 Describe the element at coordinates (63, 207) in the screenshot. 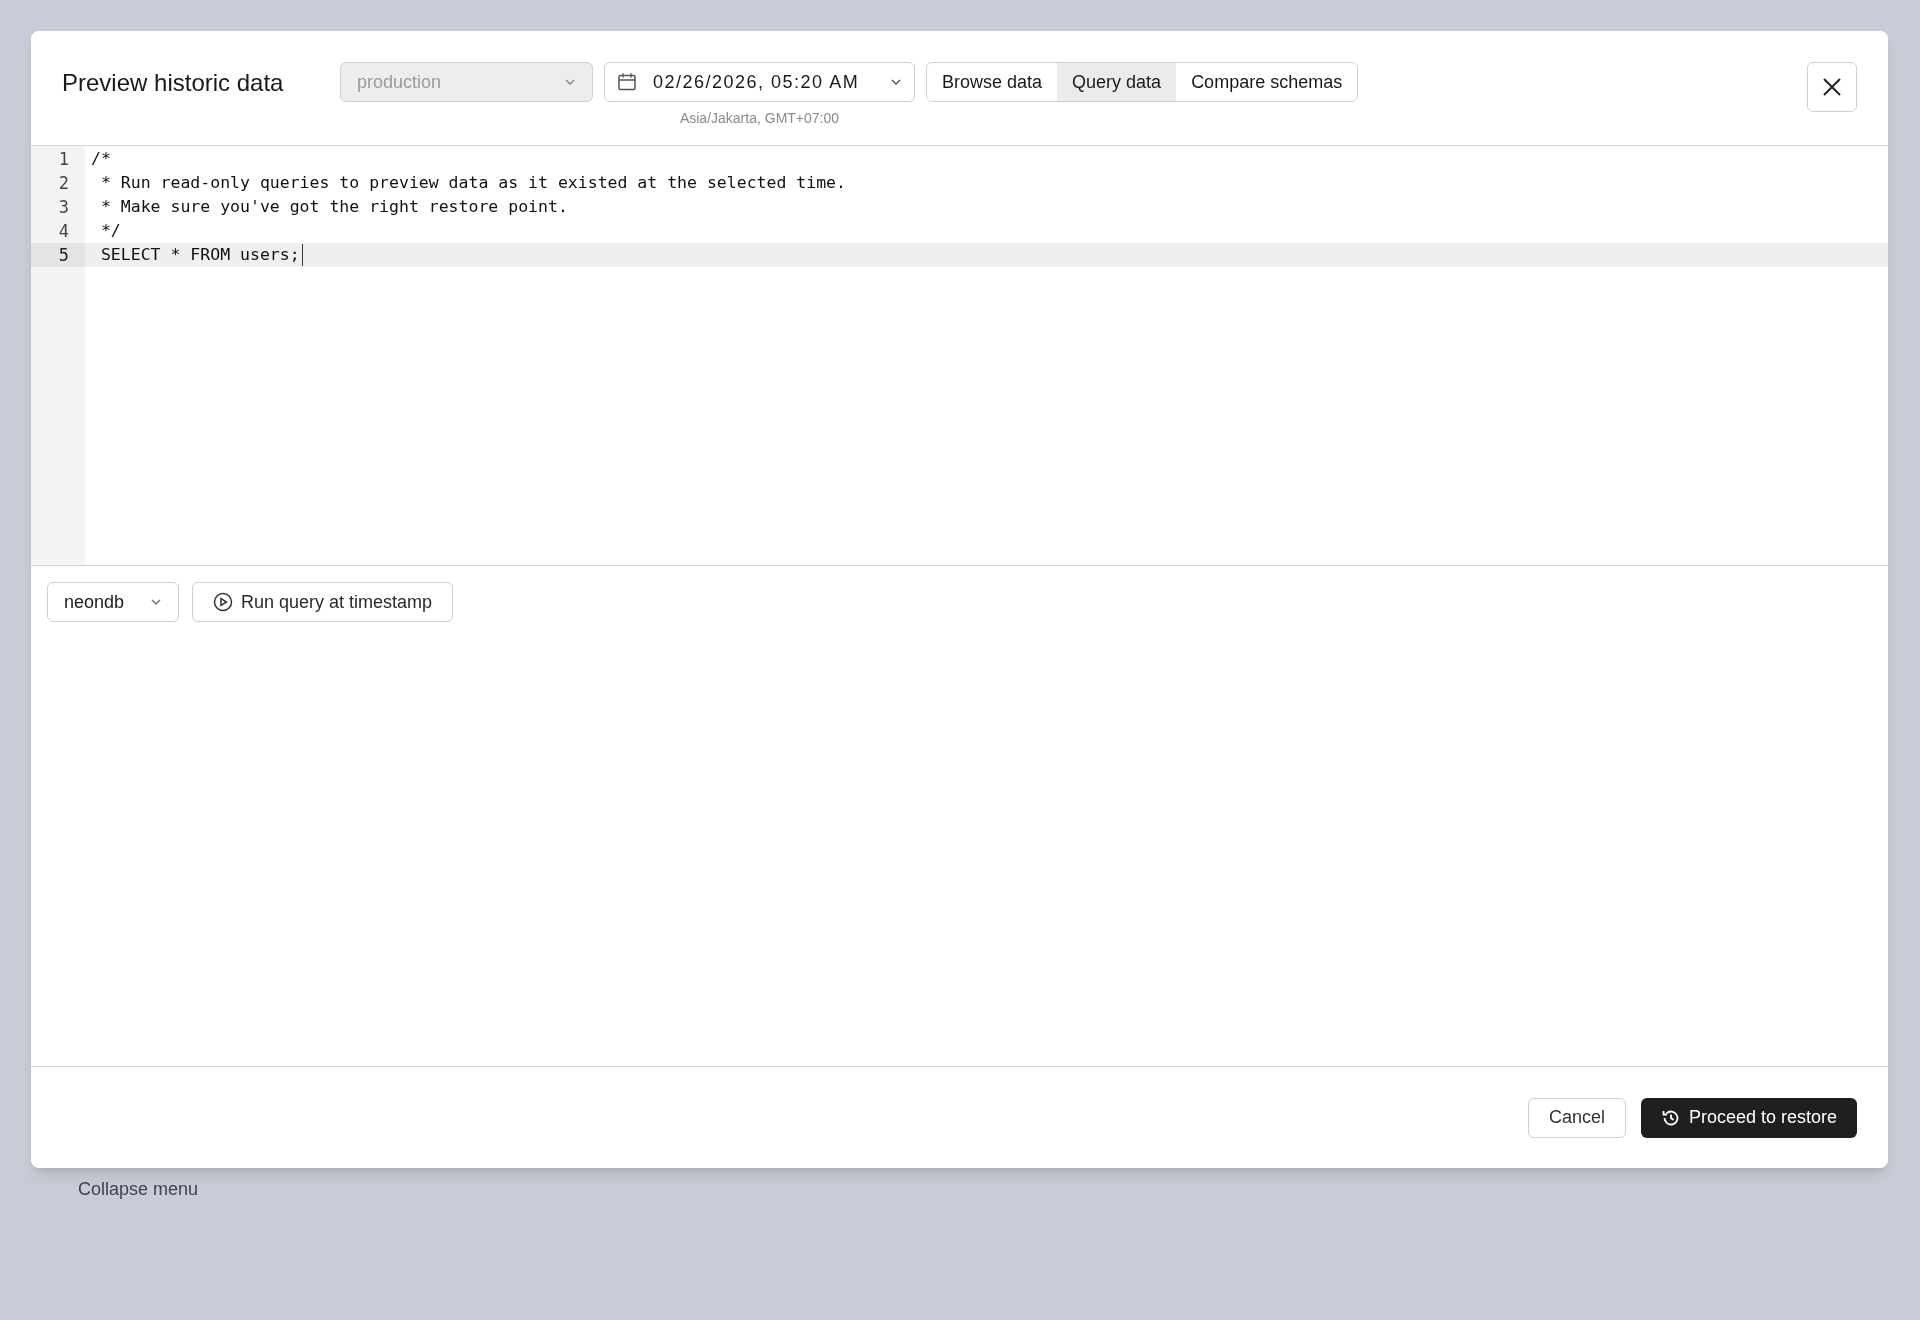

I see `line-number: 3` at that location.